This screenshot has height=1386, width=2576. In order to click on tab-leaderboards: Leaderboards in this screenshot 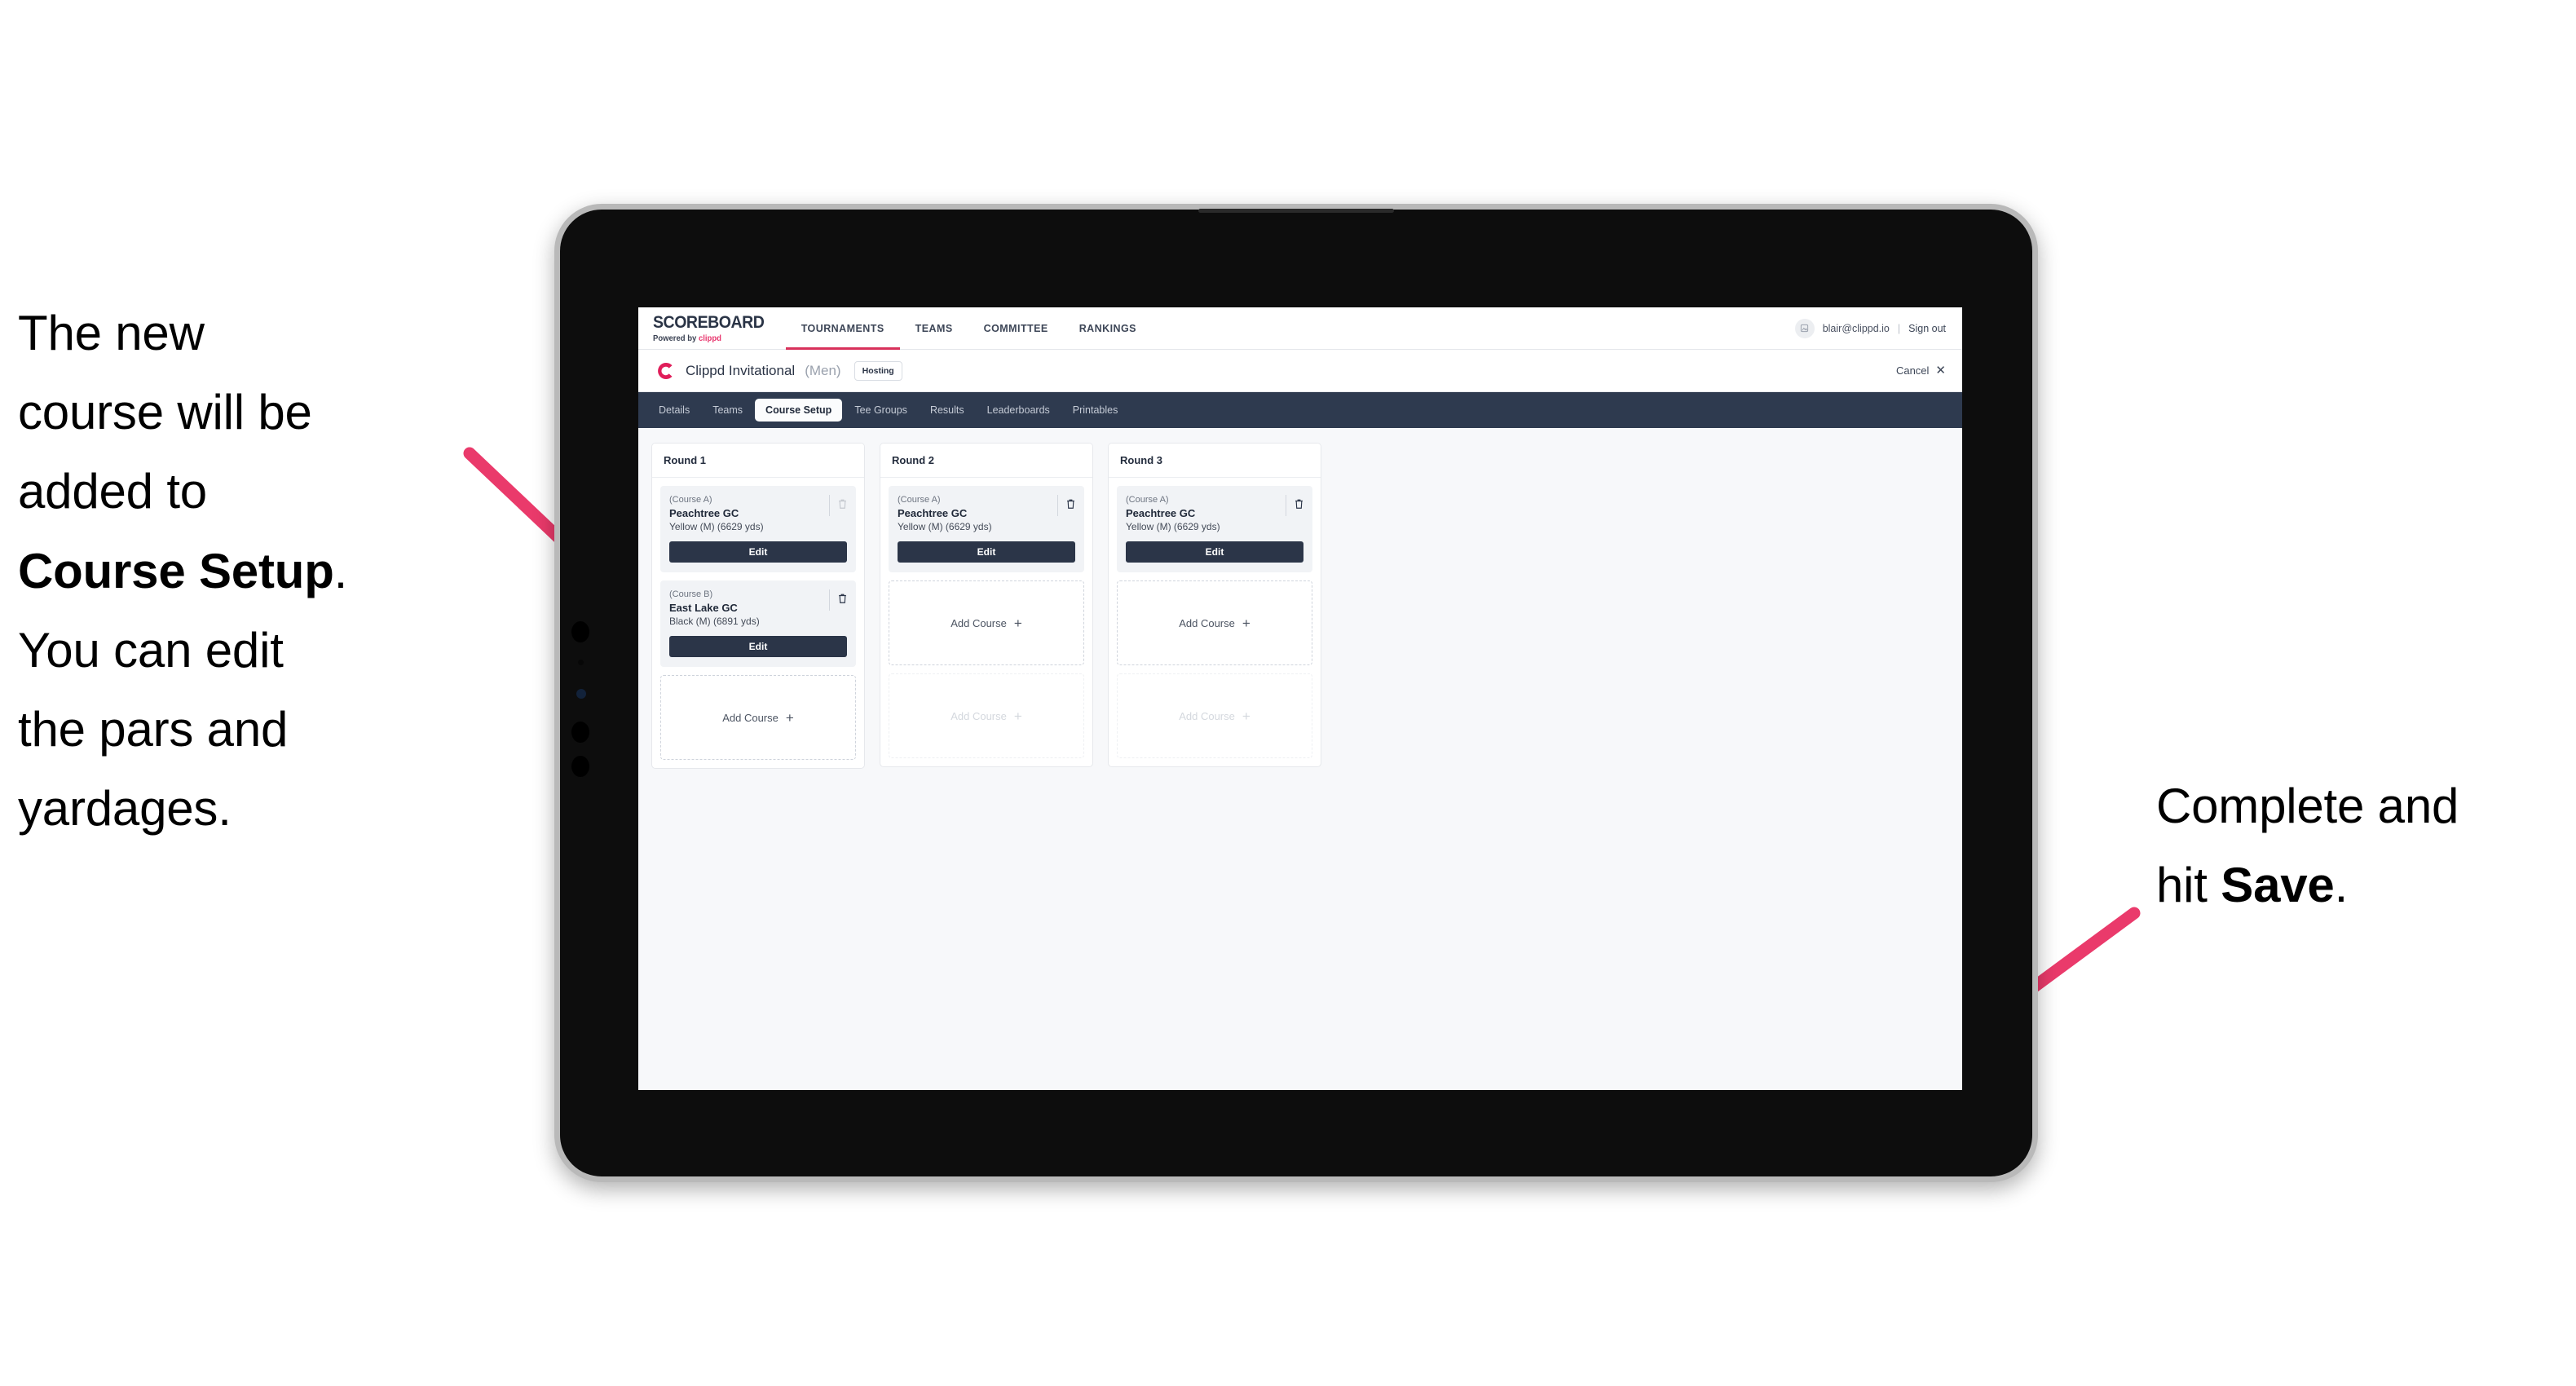, I will do `click(1019, 411)`.